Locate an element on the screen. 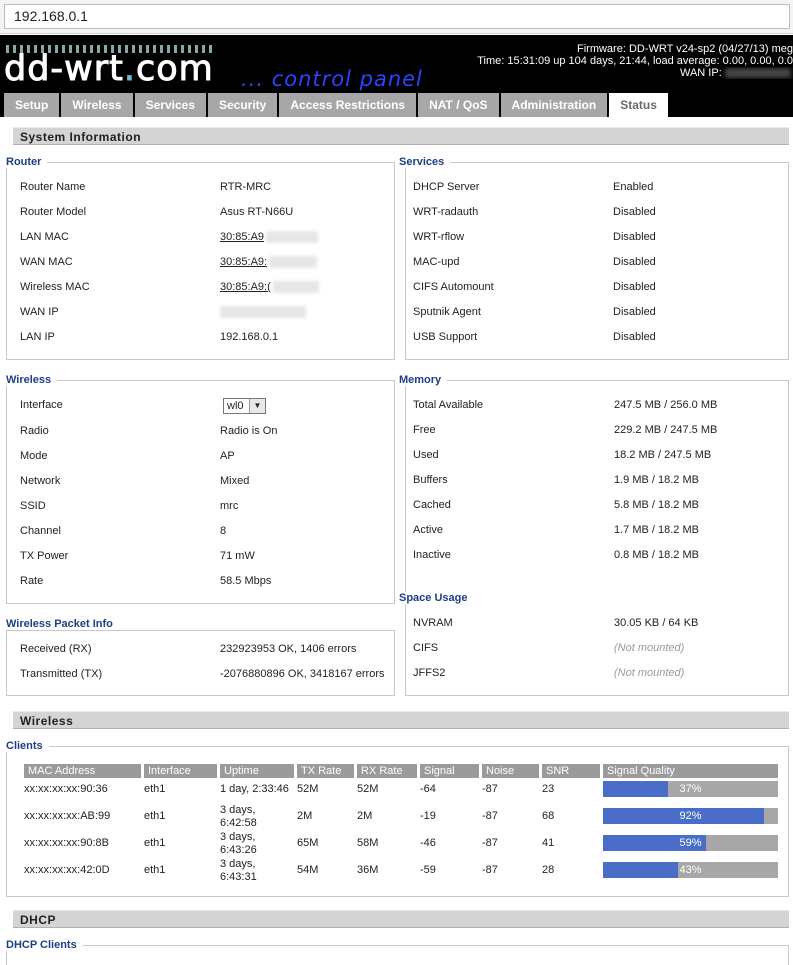  used-value-text: 18.2 MB / 247.5 MB is located at coordinates (663, 455).